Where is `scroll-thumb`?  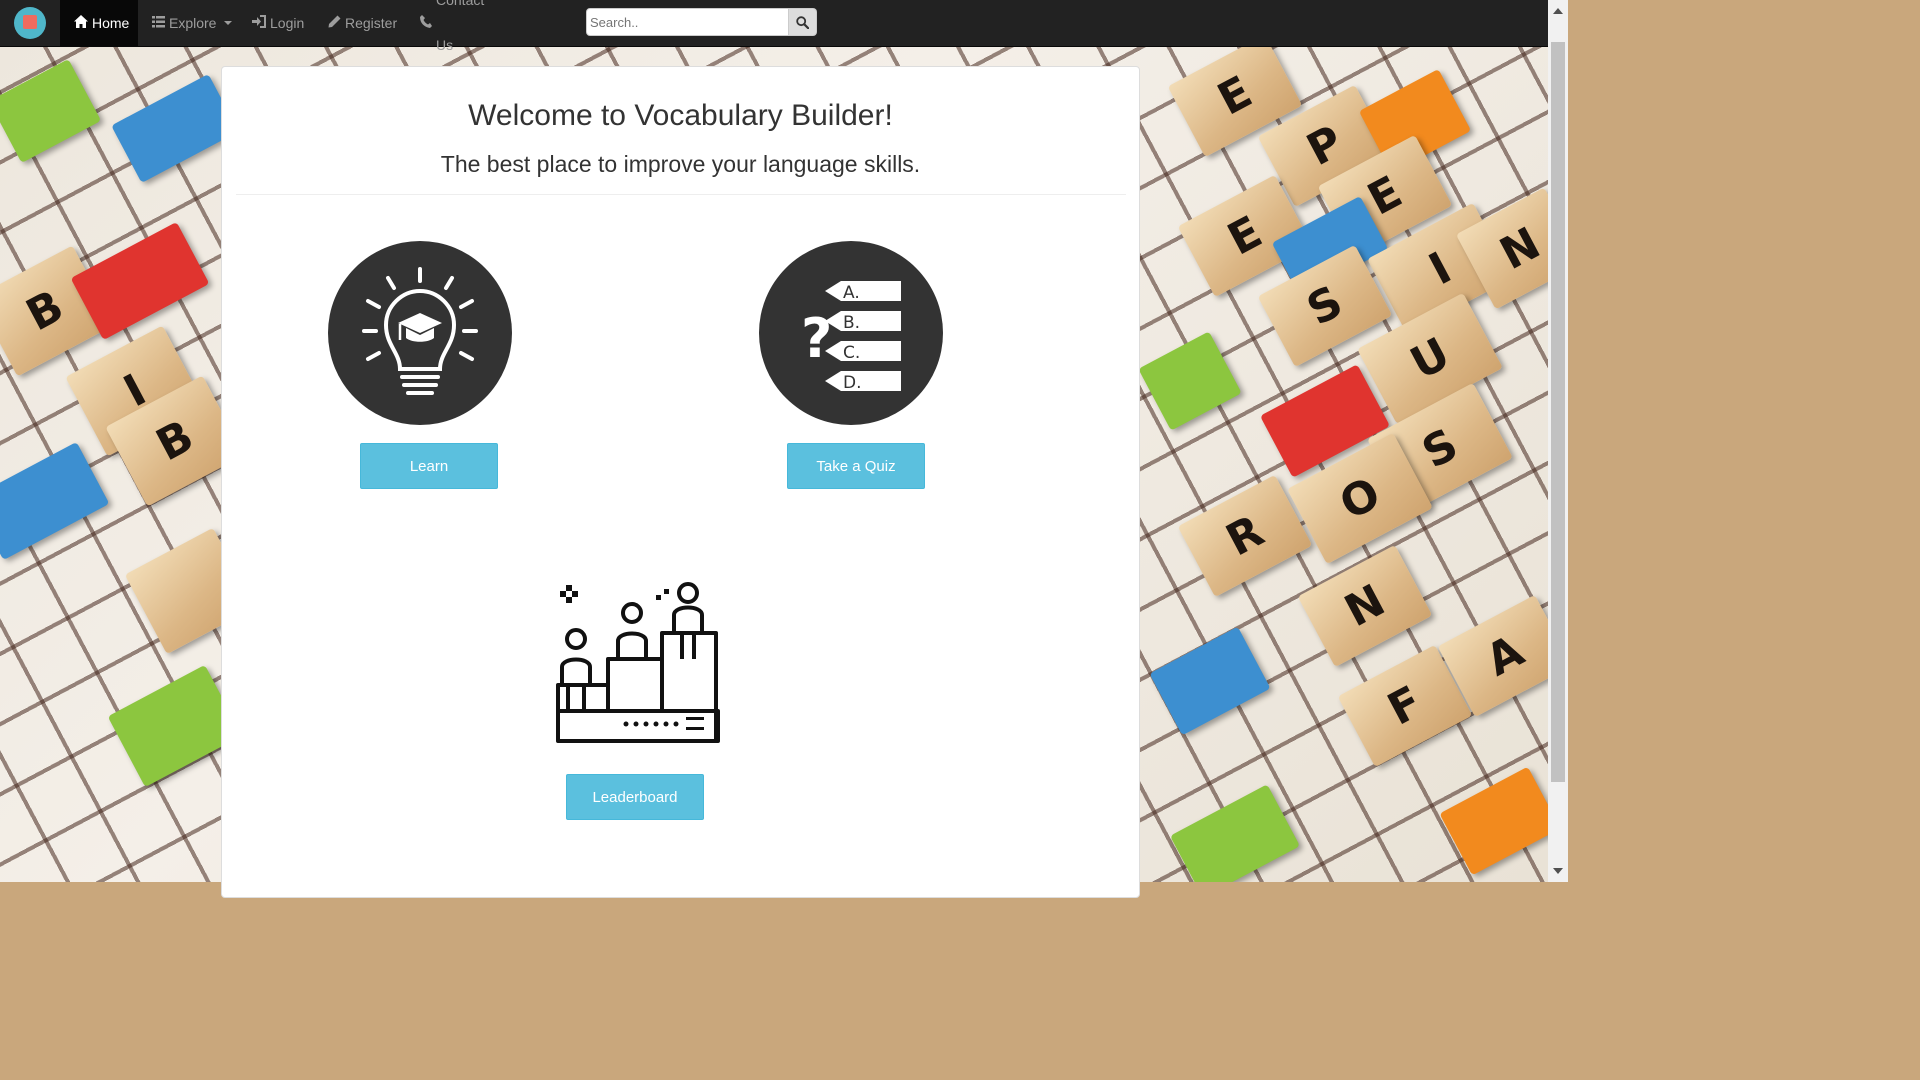
scroll-thumb is located at coordinates (1558, 412).